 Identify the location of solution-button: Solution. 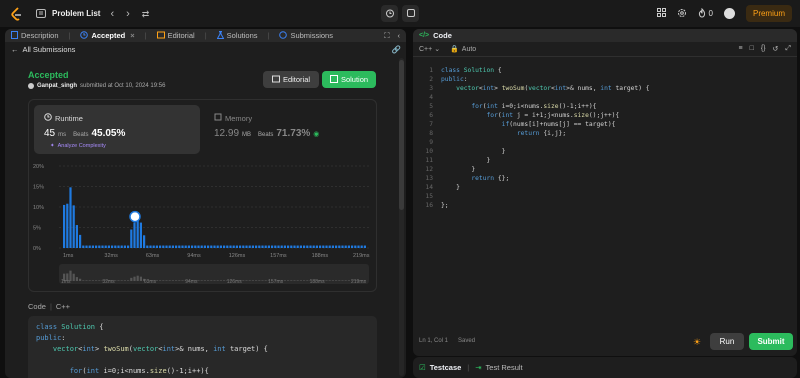
(349, 79).